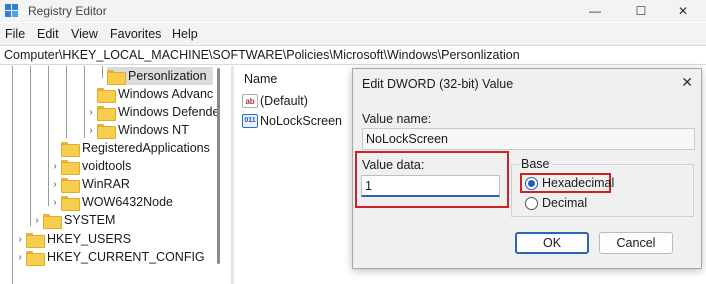 The height and width of the screenshot is (284, 706). I want to click on tree-item-label: SYSTEM, so click(90, 220).